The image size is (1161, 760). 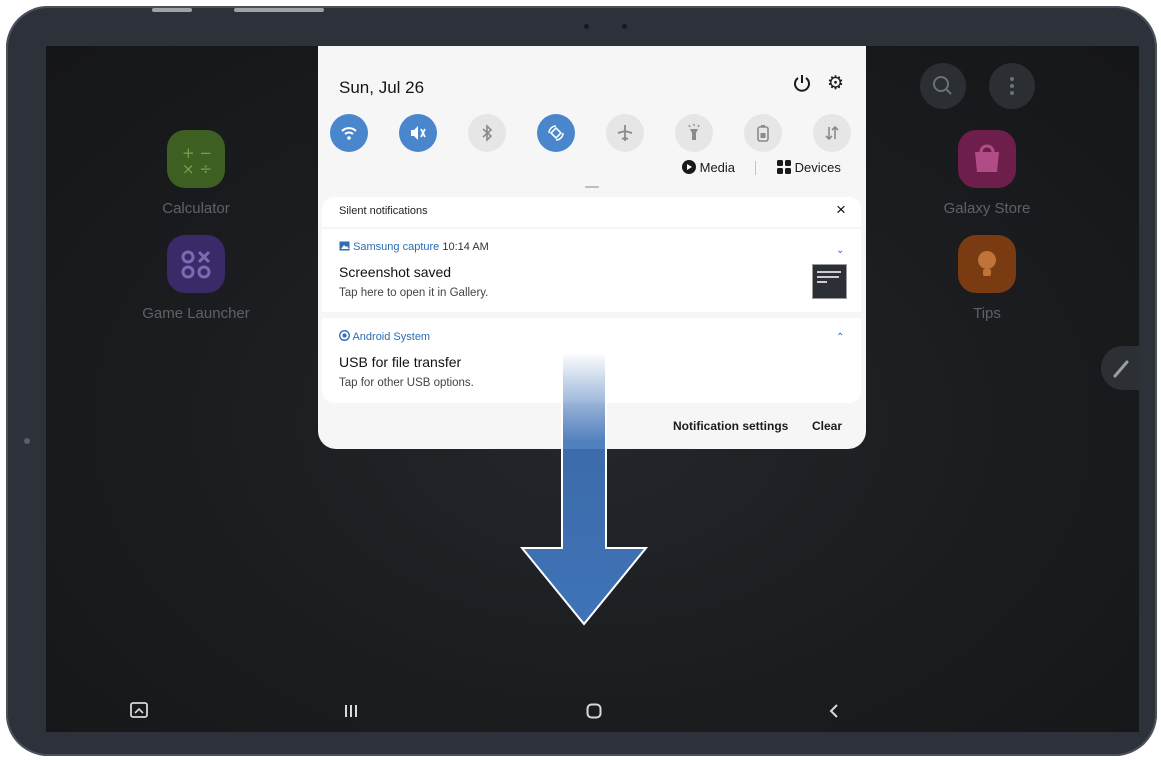 I want to click on app-game-launcher: Game Launcher, so click(x=196, y=278).